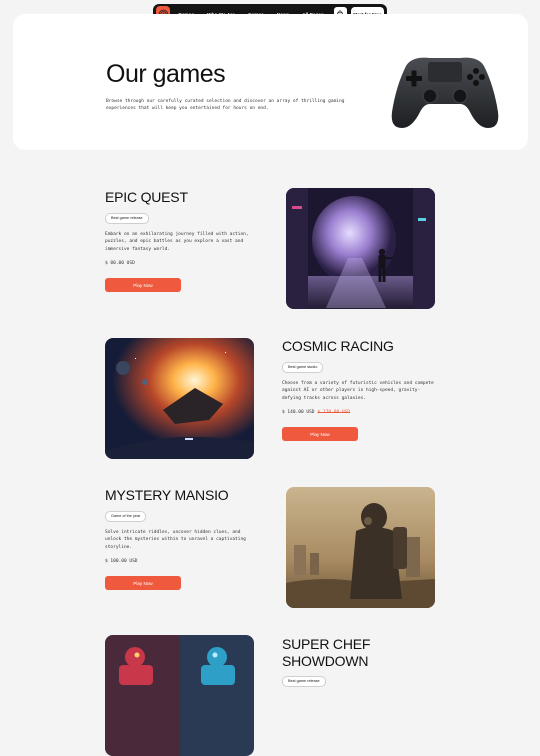 Image resolution: width=540 pixels, height=756 pixels. What do you see at coordinates (167, 495) in the screenshot?
I see `game-title: MYSTERY MANSIO` at bounding box center [167, 495].